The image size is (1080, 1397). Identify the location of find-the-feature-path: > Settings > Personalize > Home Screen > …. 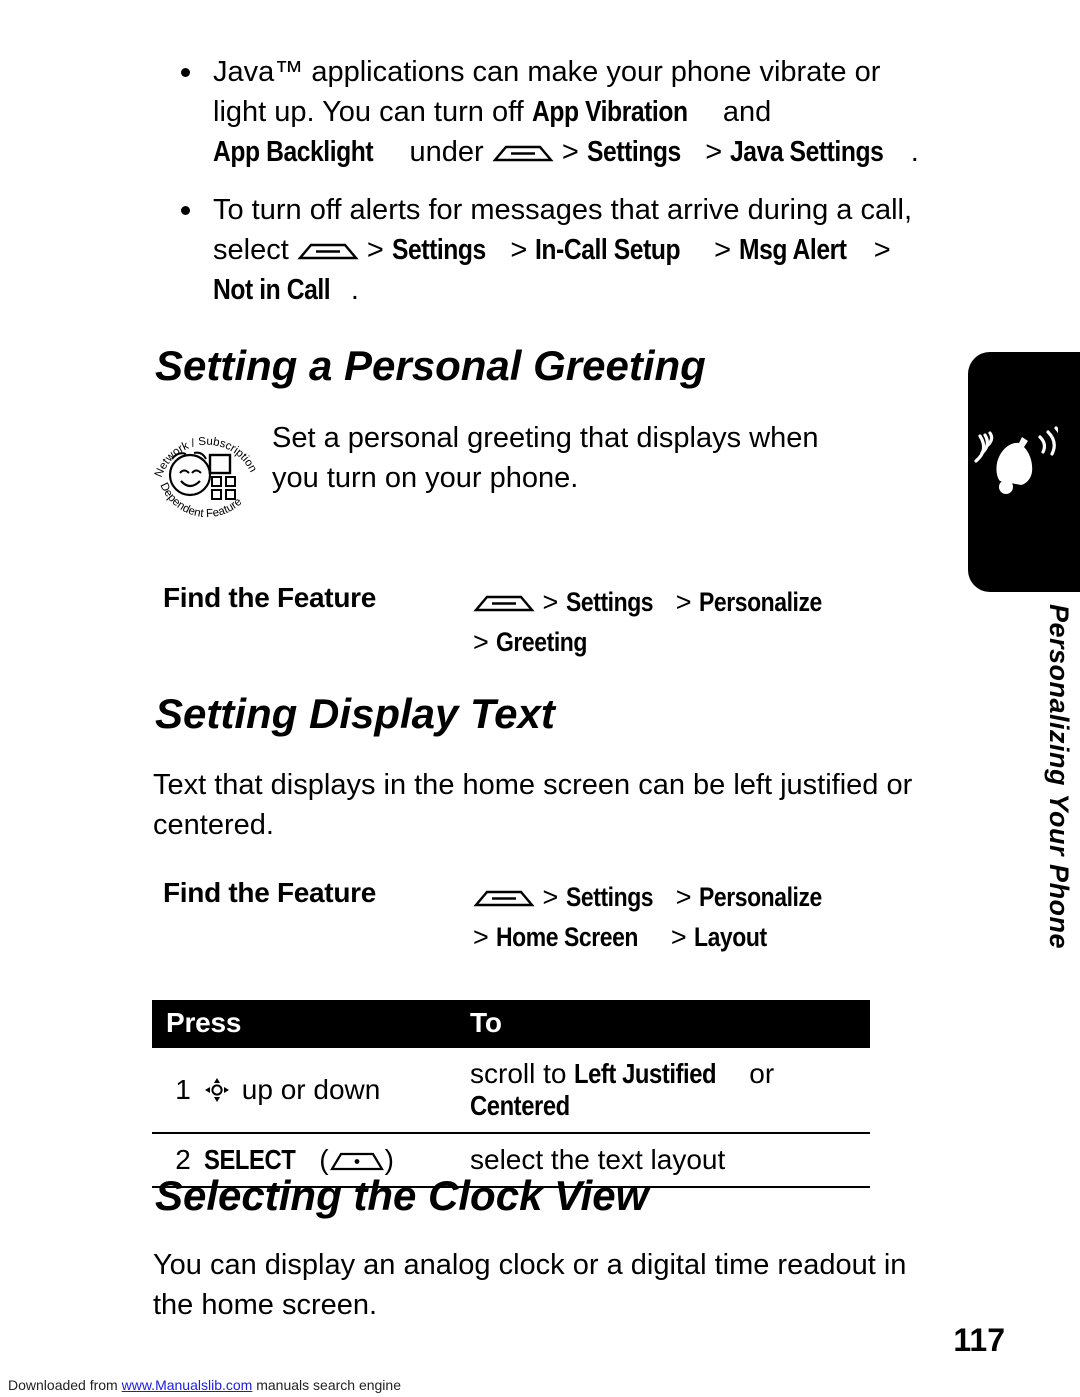
(743, 917).